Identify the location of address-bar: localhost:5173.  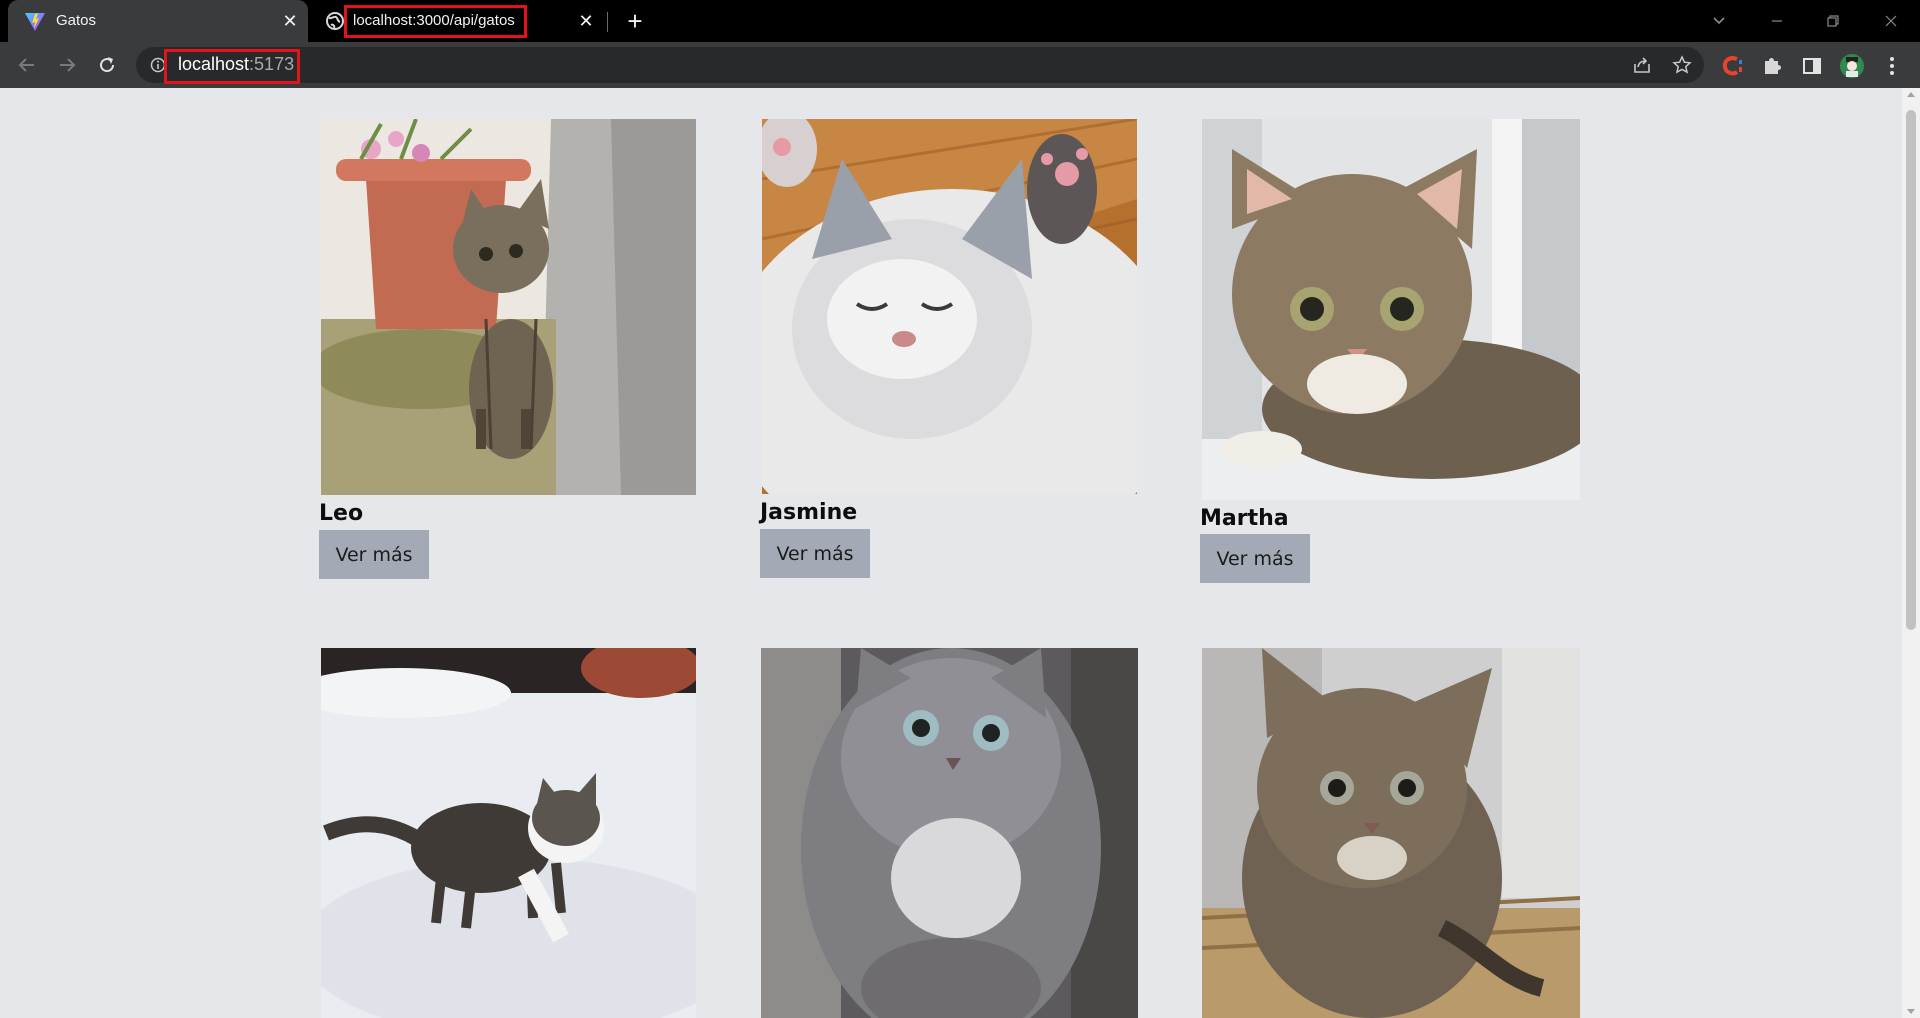
(920, 65).